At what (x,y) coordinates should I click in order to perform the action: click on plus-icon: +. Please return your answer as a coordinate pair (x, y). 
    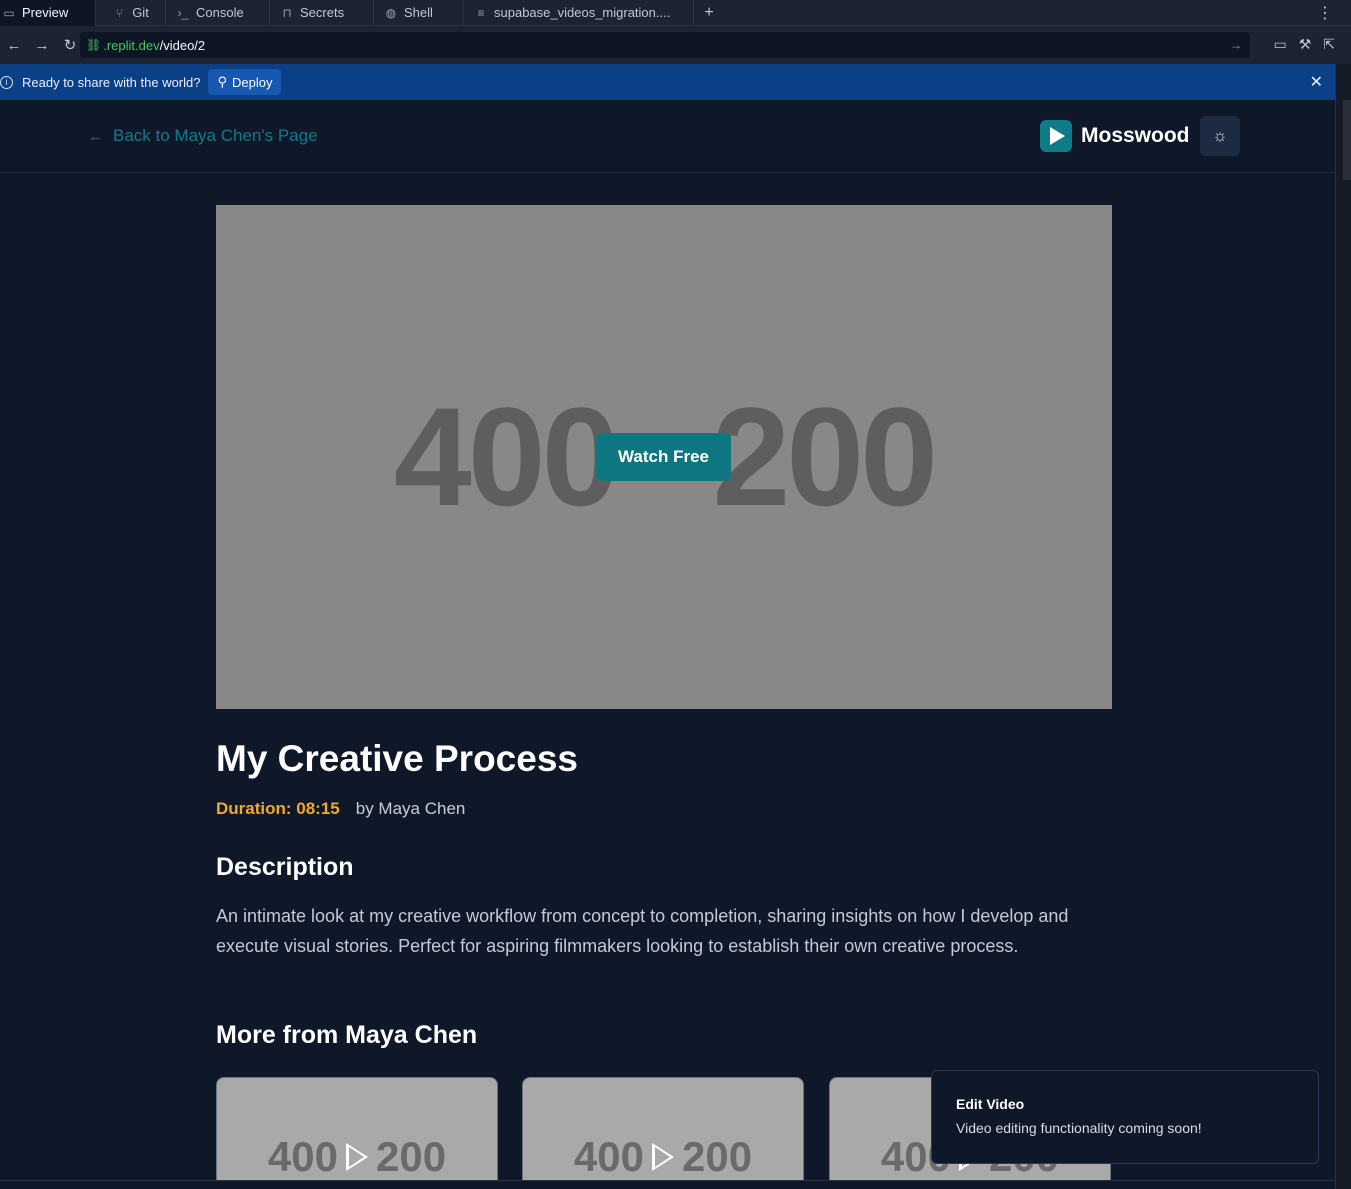
    Looking at the image, I should click on (709, 12).